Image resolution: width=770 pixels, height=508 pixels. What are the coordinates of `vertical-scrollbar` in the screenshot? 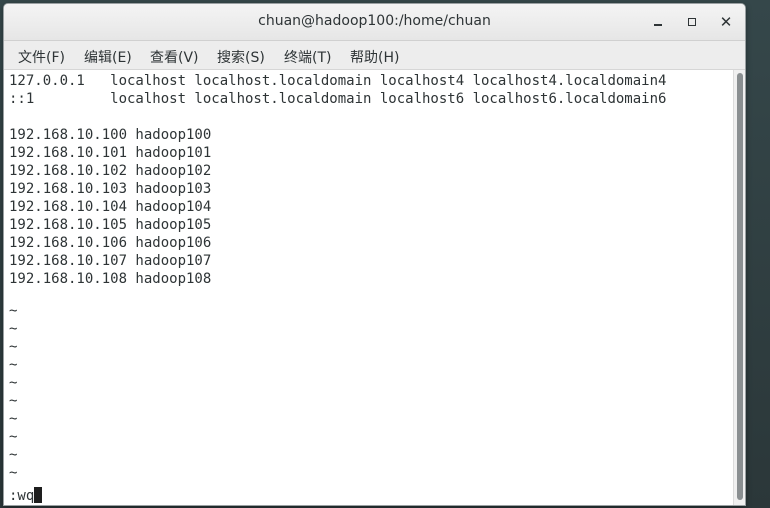 It's located at (739, 287).